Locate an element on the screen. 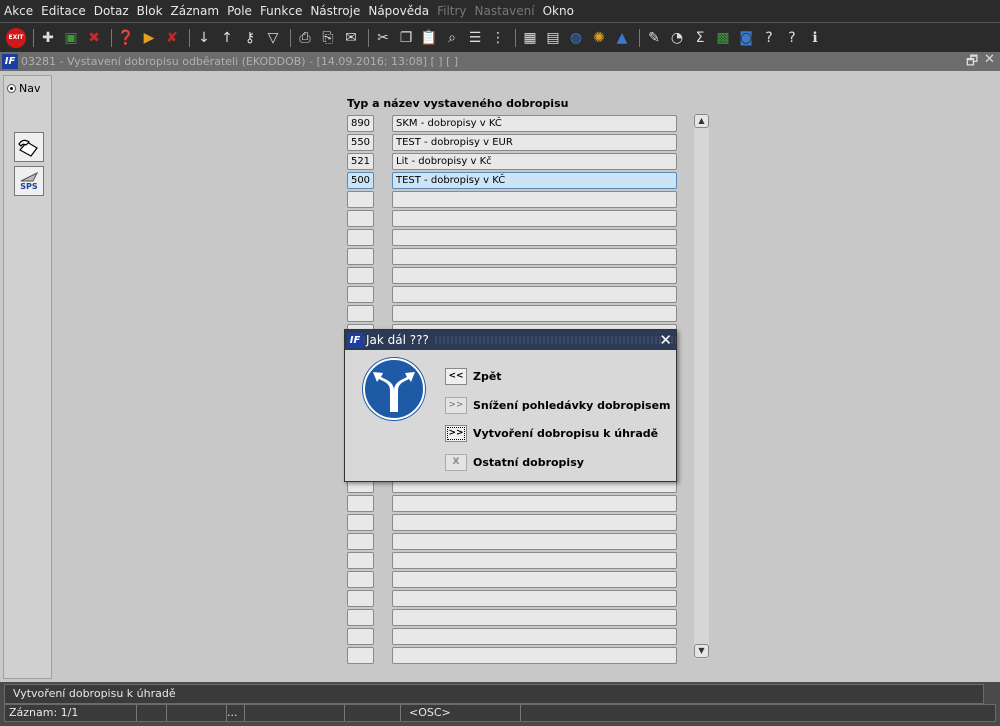 Image resolution: width=1000 pixels, height=726 pixels. editor-button: ✎ is located at coordinates (654, 38).